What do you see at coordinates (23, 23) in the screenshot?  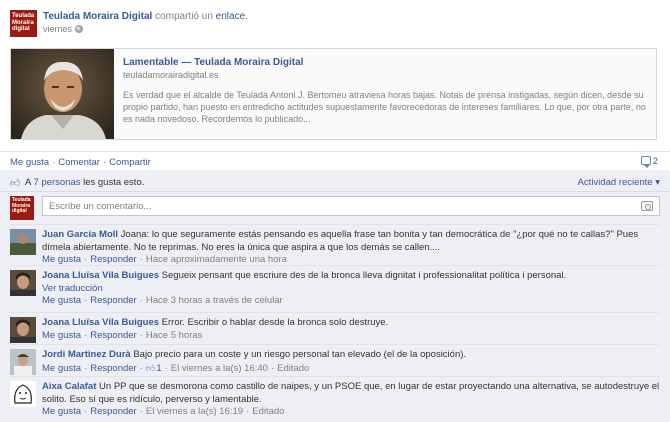 I see `page-avatar: Teulada Moraira digital` at bounding box center [23, 23].